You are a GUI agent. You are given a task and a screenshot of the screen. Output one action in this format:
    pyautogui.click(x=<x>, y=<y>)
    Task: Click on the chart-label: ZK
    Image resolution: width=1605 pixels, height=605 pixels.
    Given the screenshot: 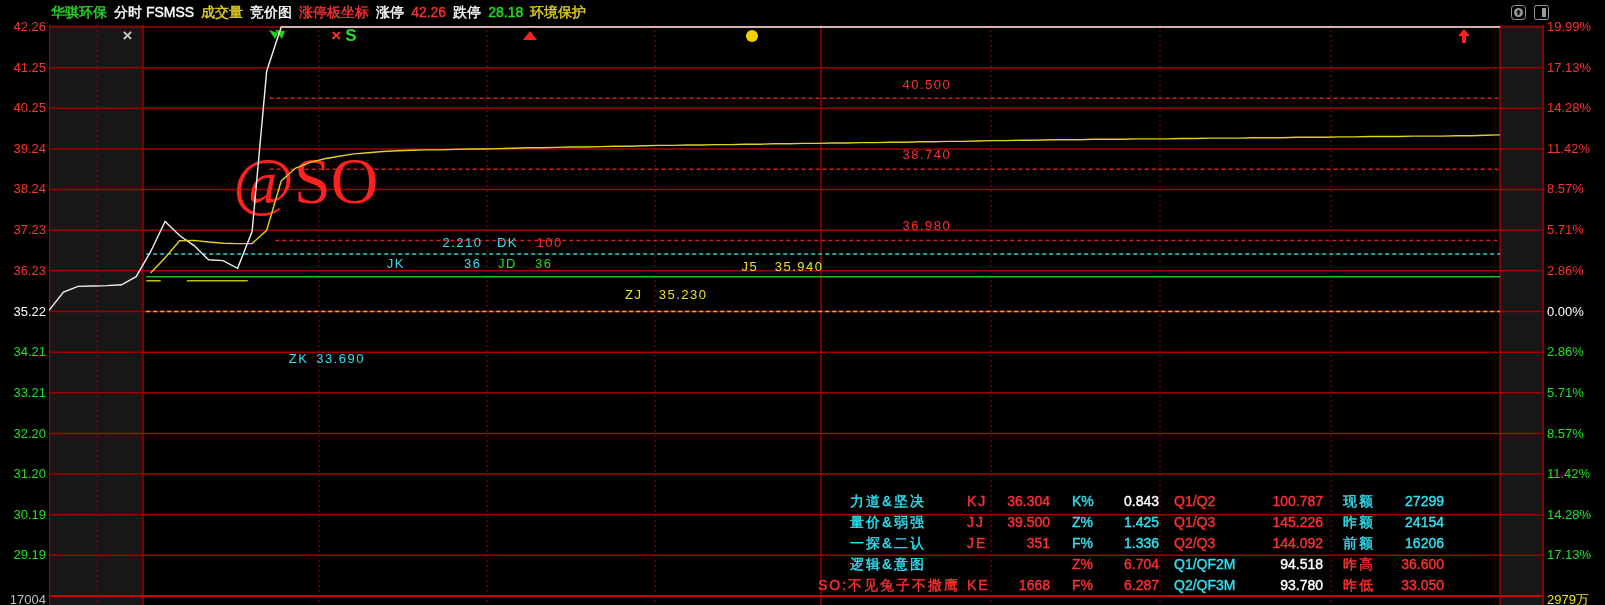 What is the action you would take?
    pyautogui.click(x=298, y=358)
    